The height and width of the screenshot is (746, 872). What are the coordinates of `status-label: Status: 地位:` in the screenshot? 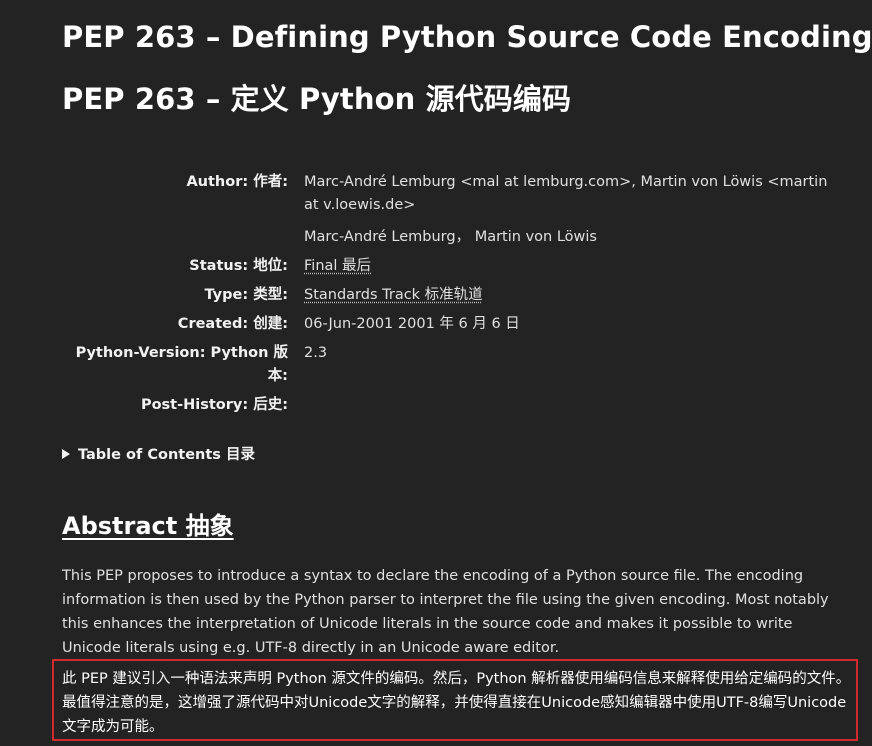 It's located at (238, 266).